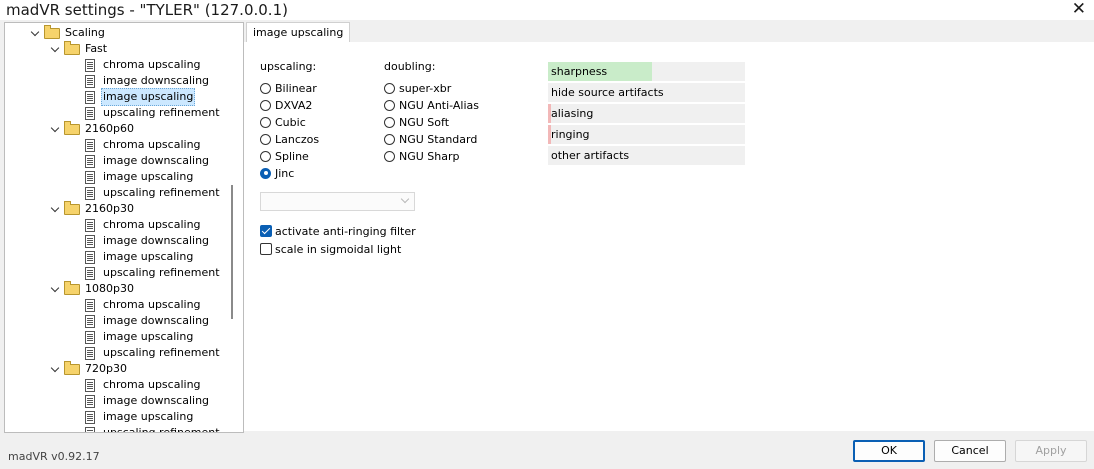 This screenshot has height=469, width=1094. What do you see at coordinates (330, 249) in the screenshot?
I see `checkbox-row: scale in sigmoidal light` at bounding box center [330, 249].